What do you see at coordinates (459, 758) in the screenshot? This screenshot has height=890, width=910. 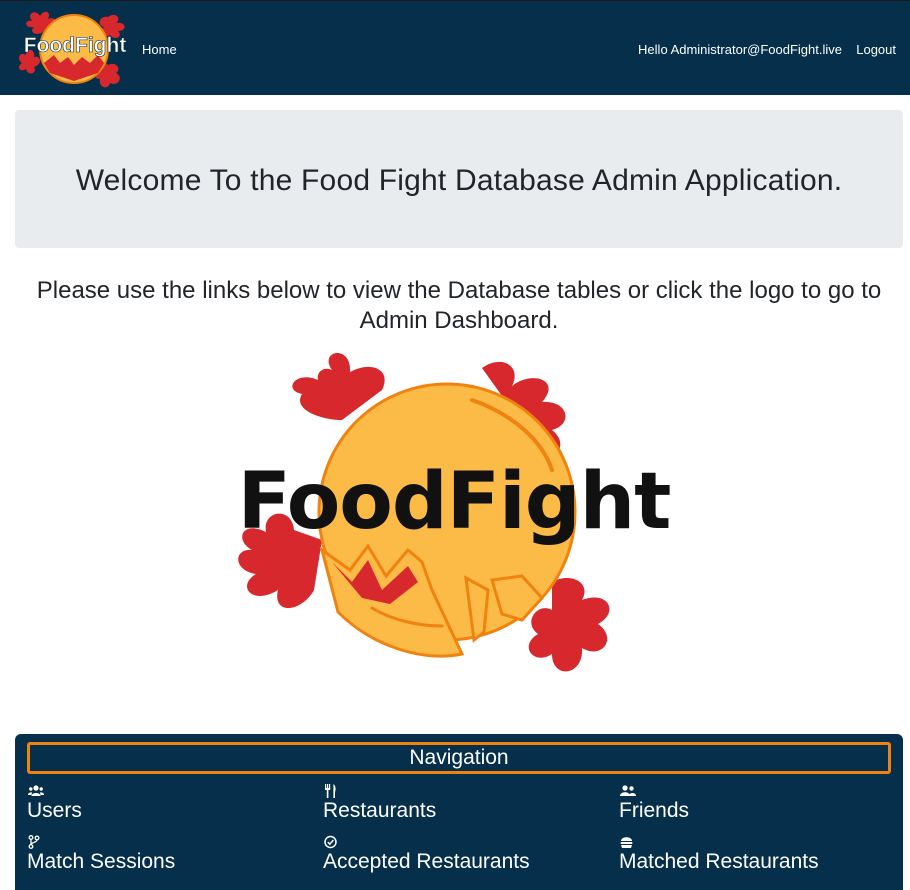 I see `navigation-title: Navigation` at bounding box center [459, 758].